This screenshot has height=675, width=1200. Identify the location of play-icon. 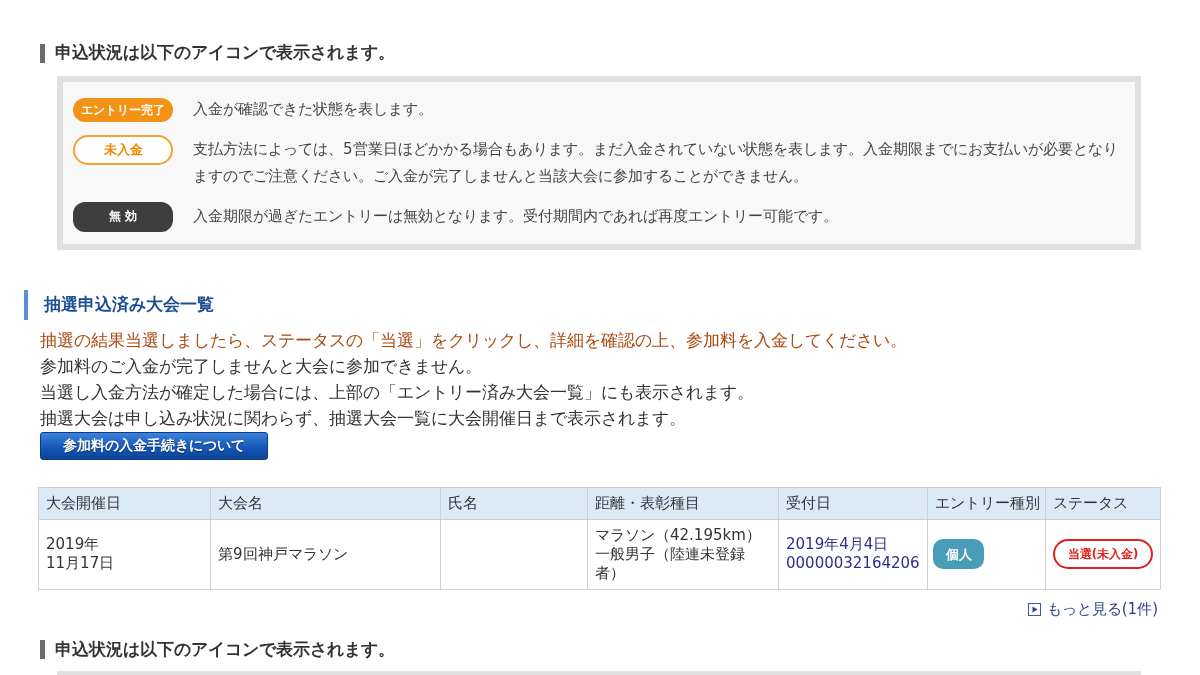
(1034, 609).